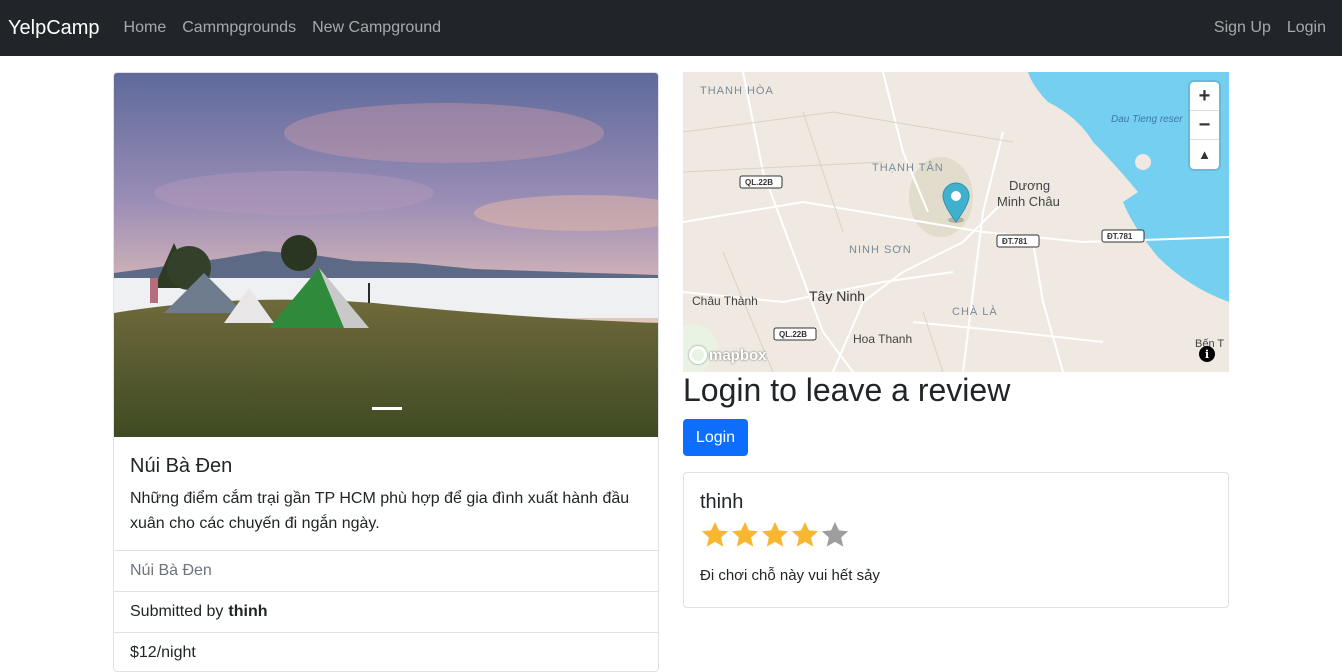 This screenshot has width=1342, height=672. I want to click on campground-title: Núi Bà Đen, so click(181, 466).